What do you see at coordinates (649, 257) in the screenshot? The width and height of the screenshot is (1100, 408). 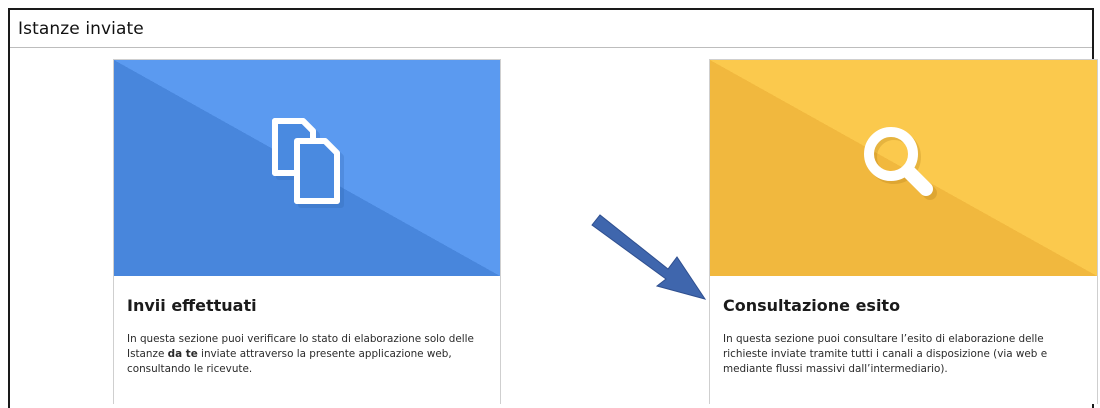 I see `arrow-icon` at bounding box center [649, 257].